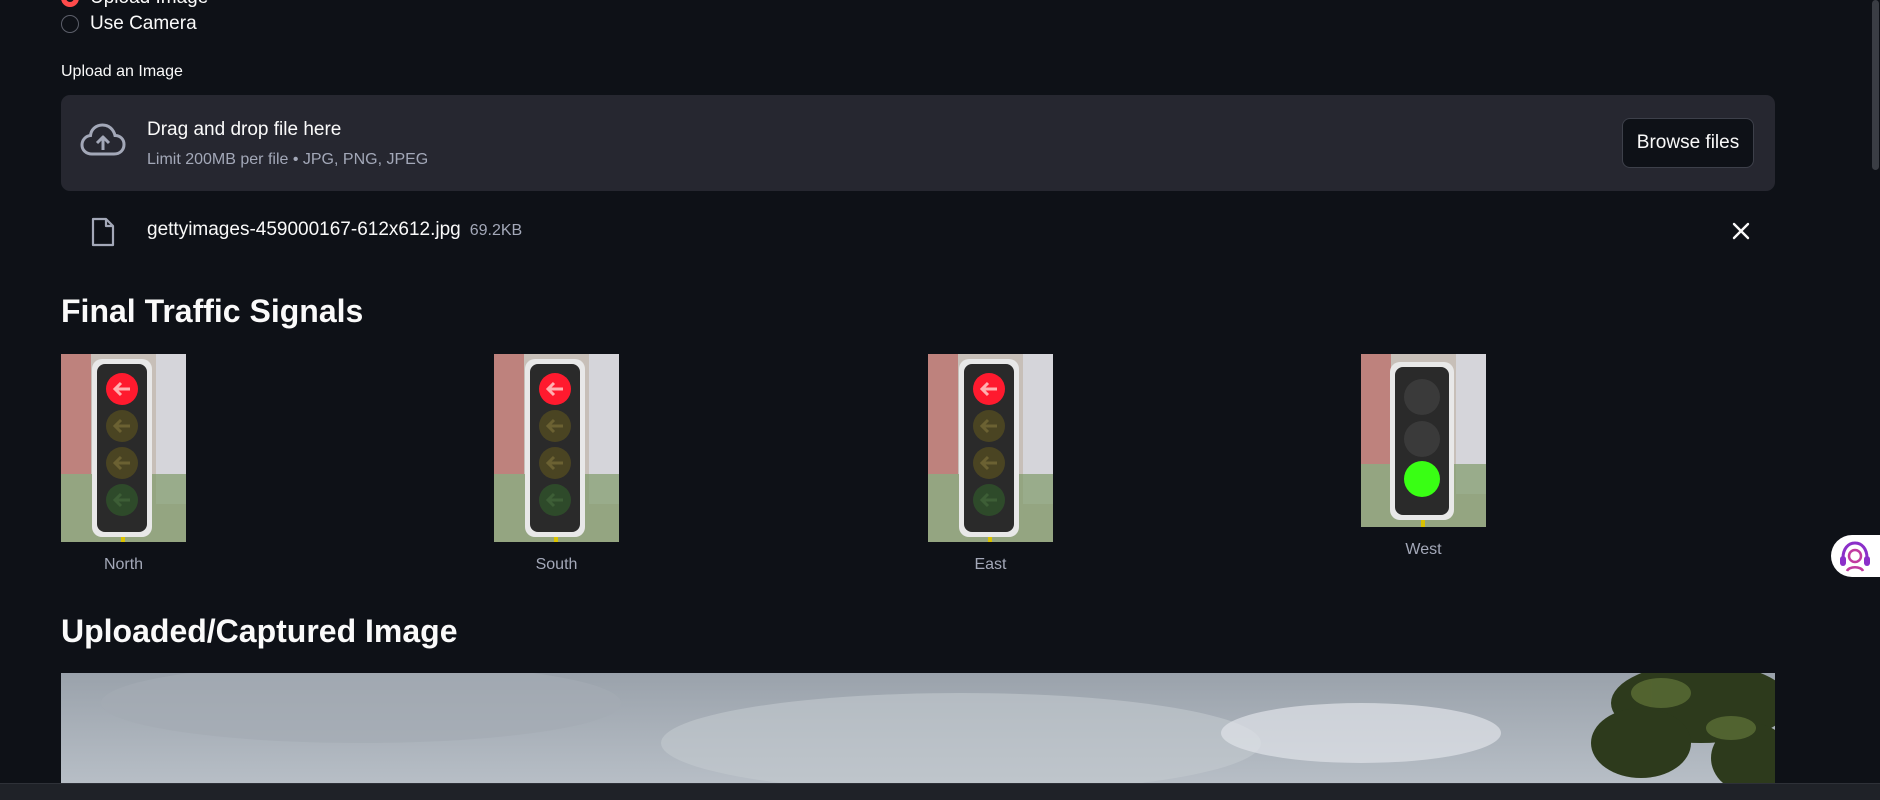  I want to click on signal-caption-east: East, so click(990, 564).